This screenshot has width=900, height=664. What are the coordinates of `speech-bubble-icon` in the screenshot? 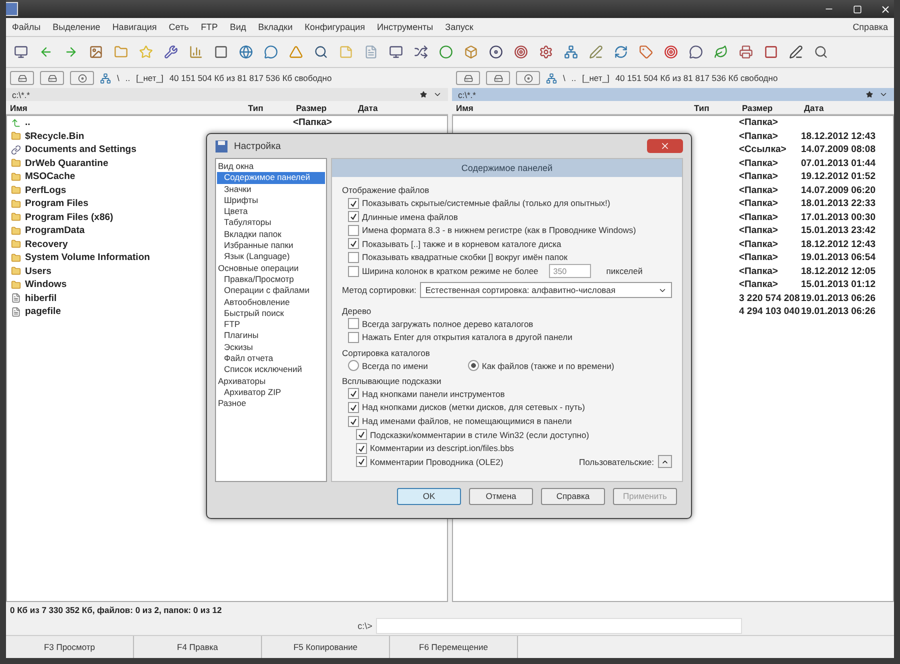 It's located at (271, 52).